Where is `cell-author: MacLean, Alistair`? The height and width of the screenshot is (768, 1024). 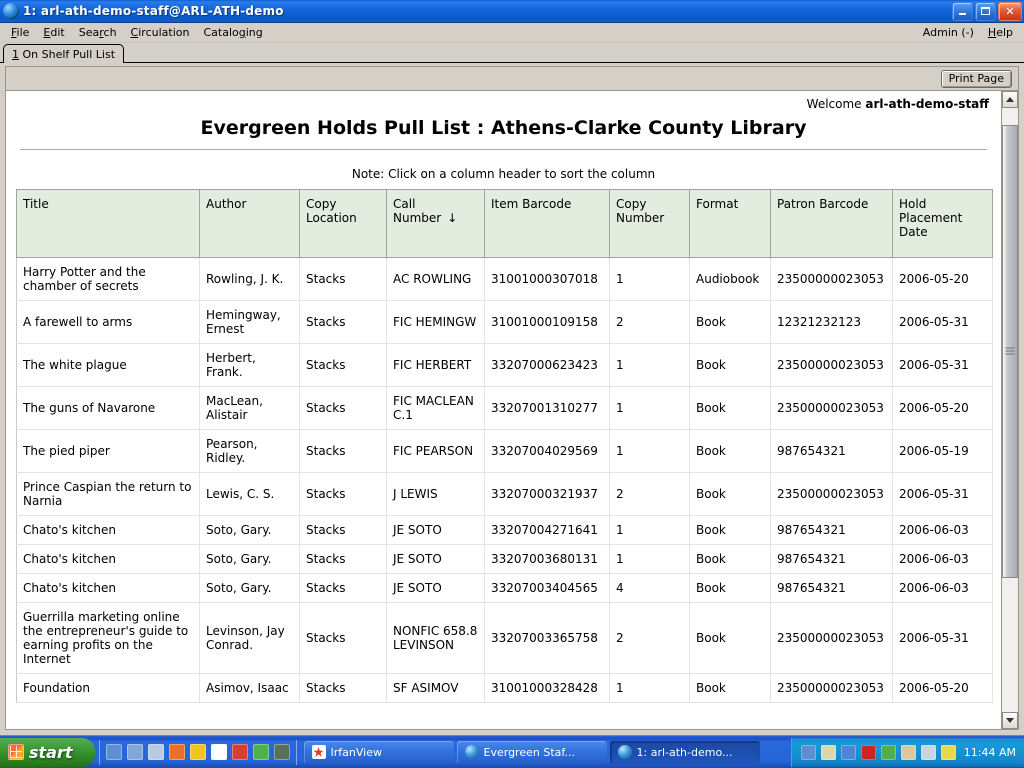
cell-author: MacLean, Alistair is located at coordinates (249, 408).